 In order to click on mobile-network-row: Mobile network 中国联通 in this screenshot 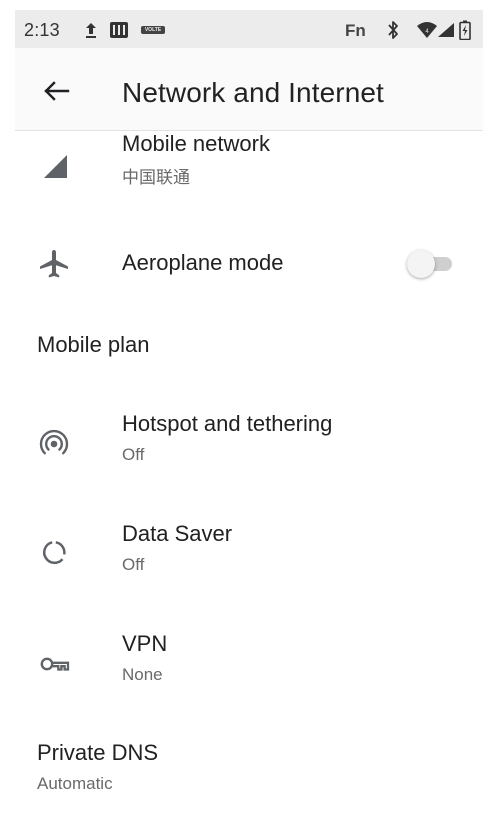, I will do `click(249, 163)`.